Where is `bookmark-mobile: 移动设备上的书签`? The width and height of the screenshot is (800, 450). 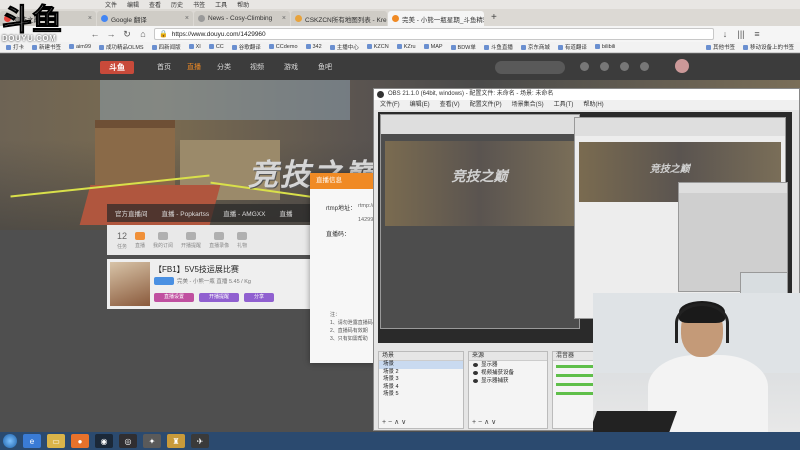
bookmark-mobile: 移动设备上的书签 is located at coordinates (768, 47).